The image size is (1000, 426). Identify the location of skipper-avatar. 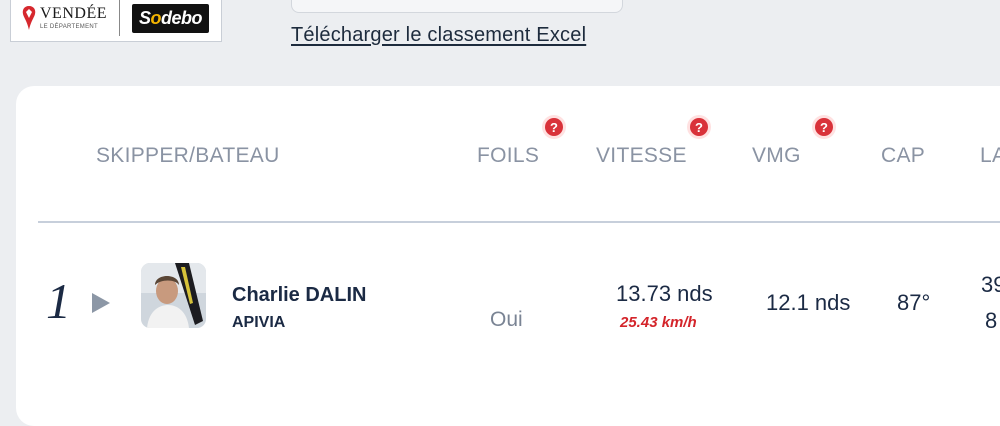
(173, 295).